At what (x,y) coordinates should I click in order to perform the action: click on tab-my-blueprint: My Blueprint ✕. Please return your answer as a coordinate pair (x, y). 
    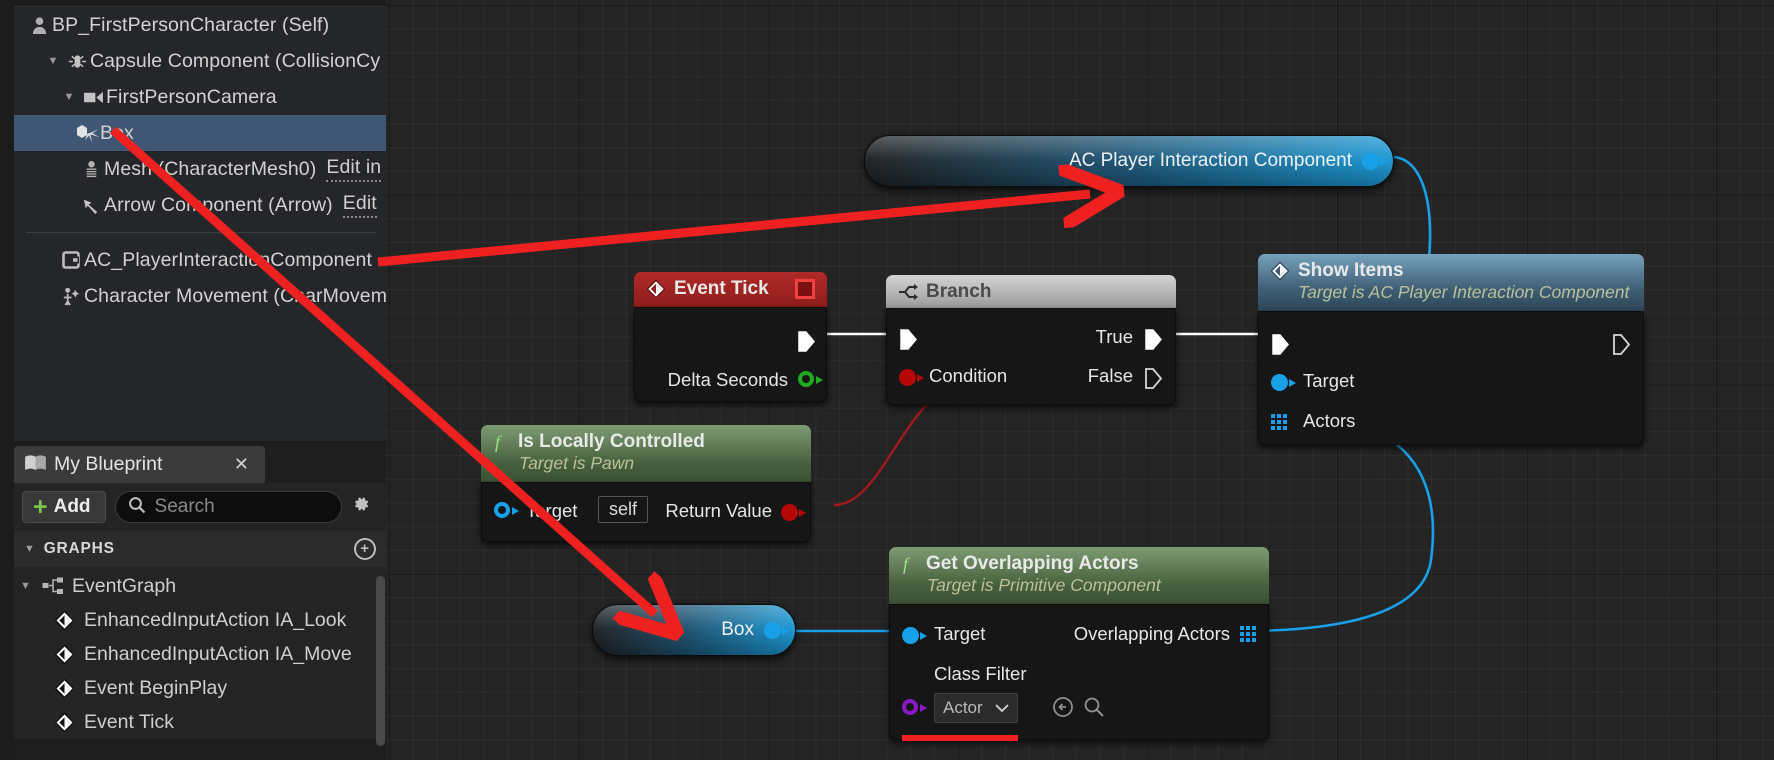
    Looking at the image, I should click on (139, 464).